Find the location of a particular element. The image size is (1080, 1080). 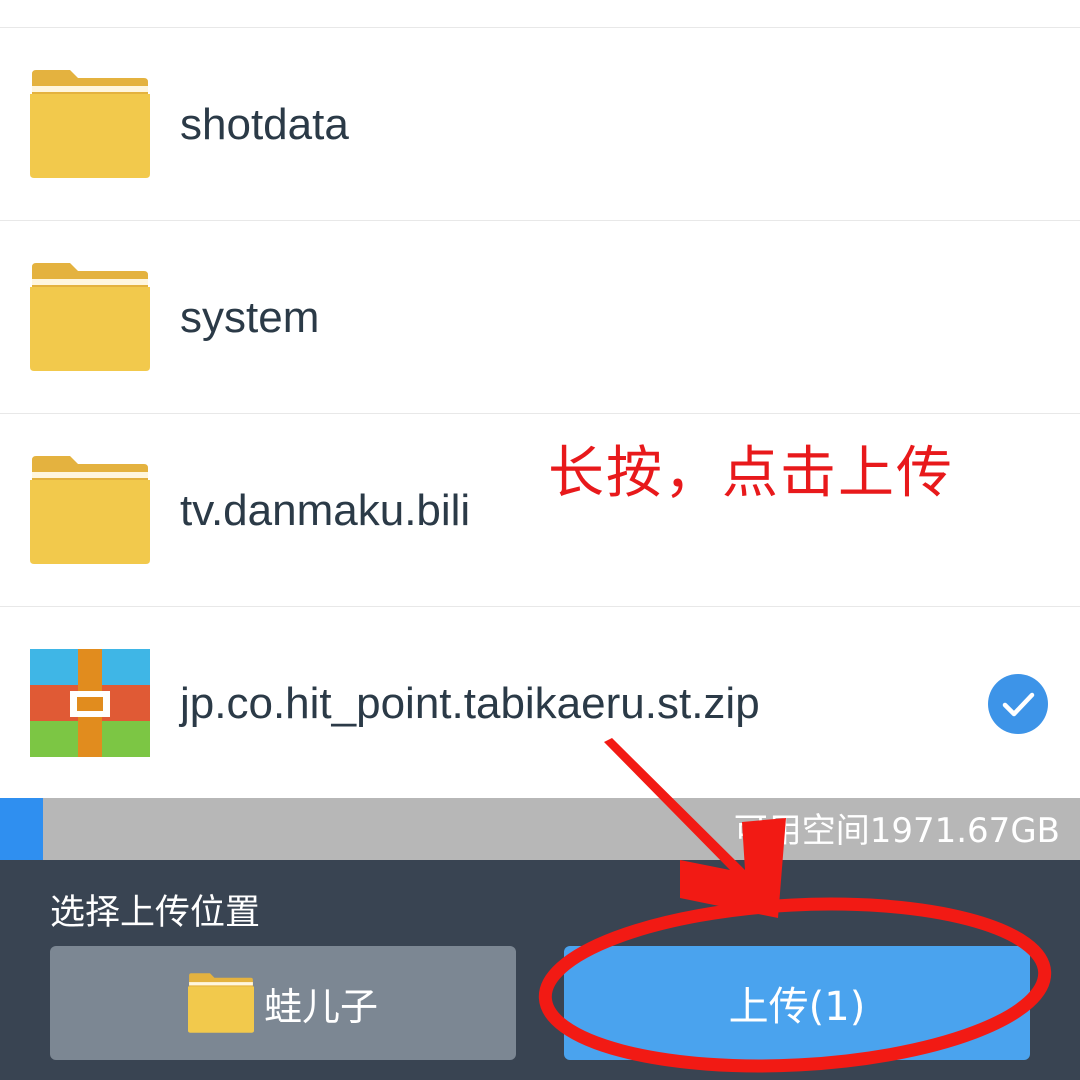

upload-button: 上传(1) is located at coordinates (797, 1003).